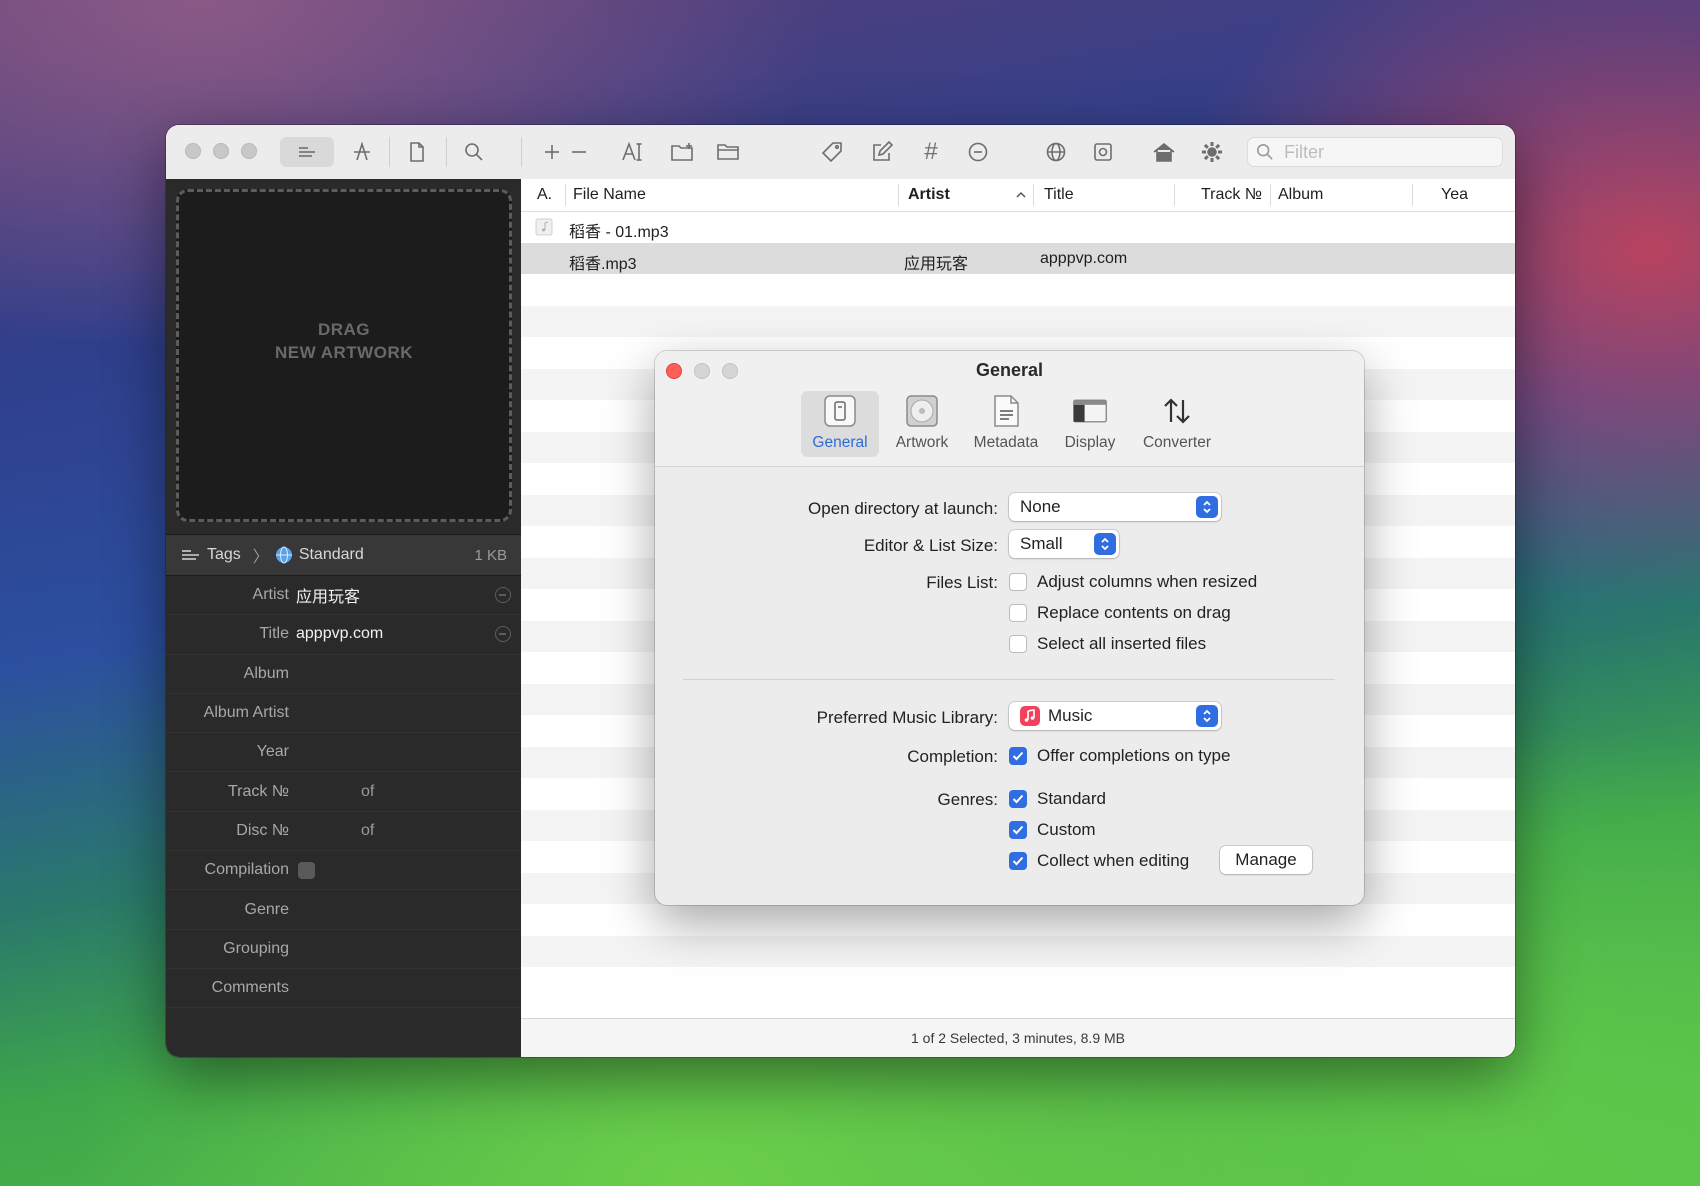 The image size is (1700, 1186). What do you see at coordinates (344, 355) in the screenshot?
I see `artwork-drop-zone: DRAG NEW ARTWORK` at bounding box center [344, 355].